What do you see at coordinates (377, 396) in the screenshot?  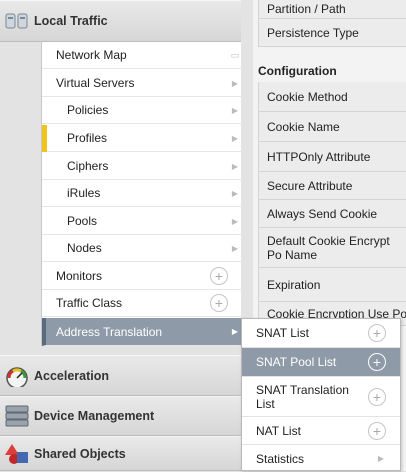 I see `add-snat-translation-plus-icon: +` at bounding box center [377, 396].